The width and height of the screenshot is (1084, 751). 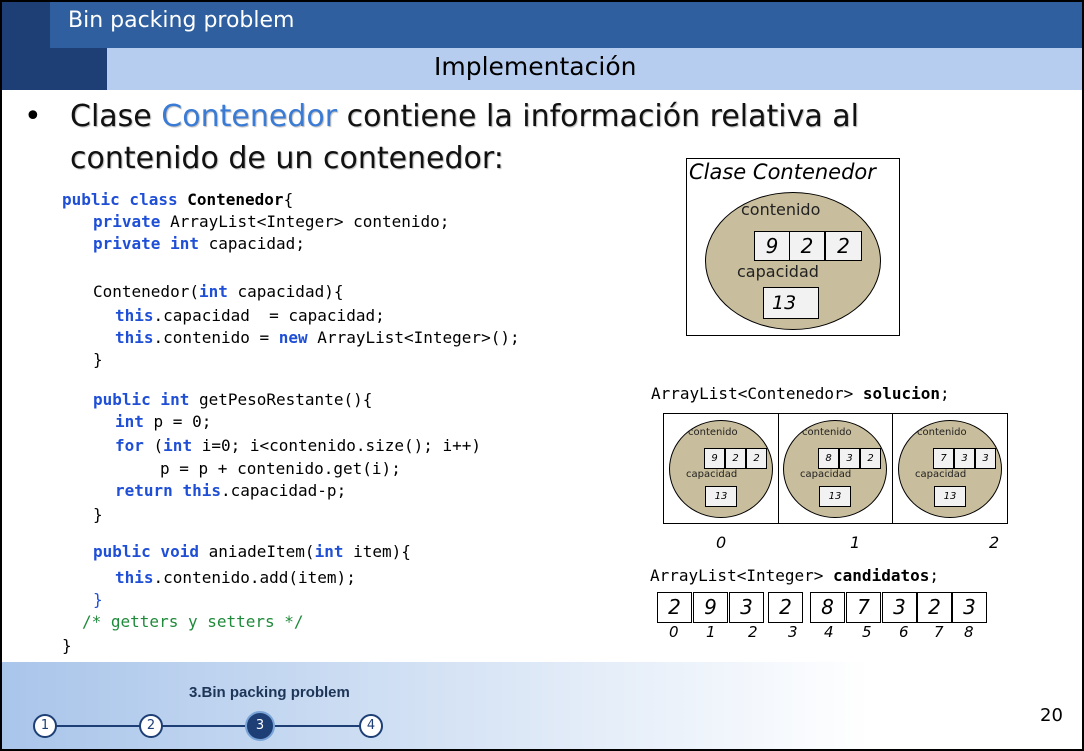 I want to click on step-1: 1, so click(x=45, y=726).